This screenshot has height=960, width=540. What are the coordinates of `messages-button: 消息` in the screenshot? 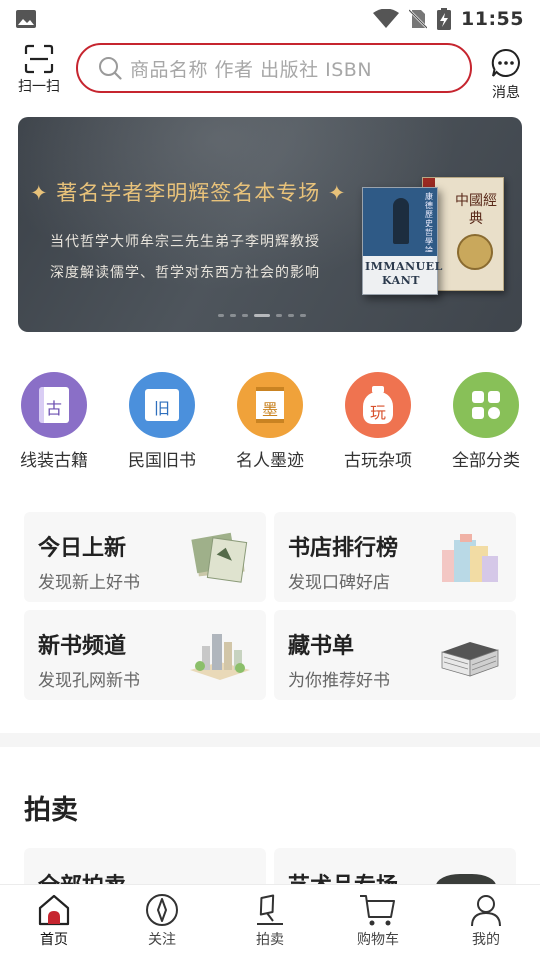 It's located at (506, 75).